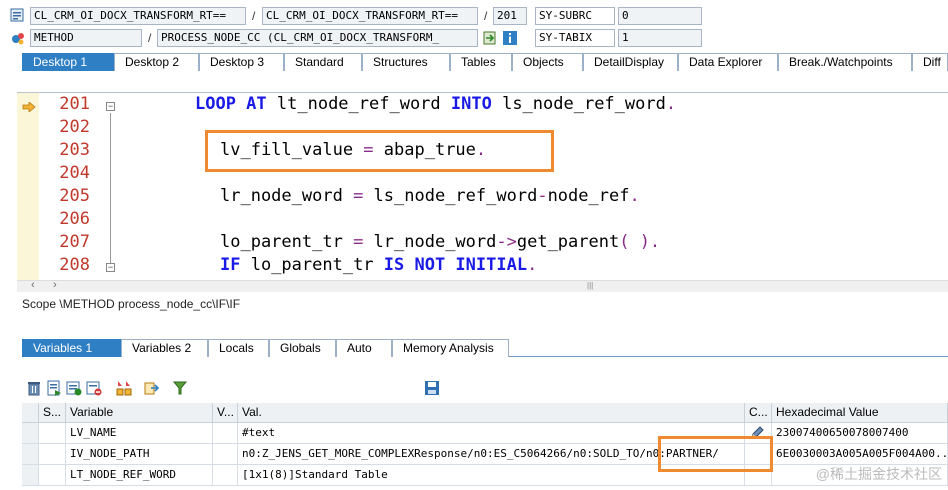 The height and width of the screenshot is (490, 948). Describe the element at coordinates (164, 348) in the screenshot. I see `tab-variables-2: Variables 2` at that location.